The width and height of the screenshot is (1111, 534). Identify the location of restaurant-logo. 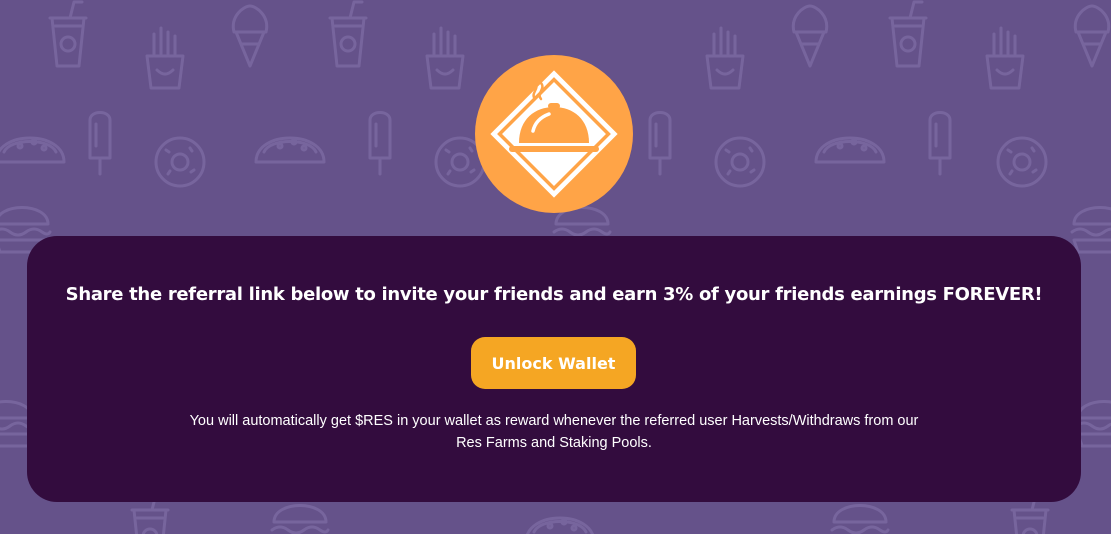
(554, 134).